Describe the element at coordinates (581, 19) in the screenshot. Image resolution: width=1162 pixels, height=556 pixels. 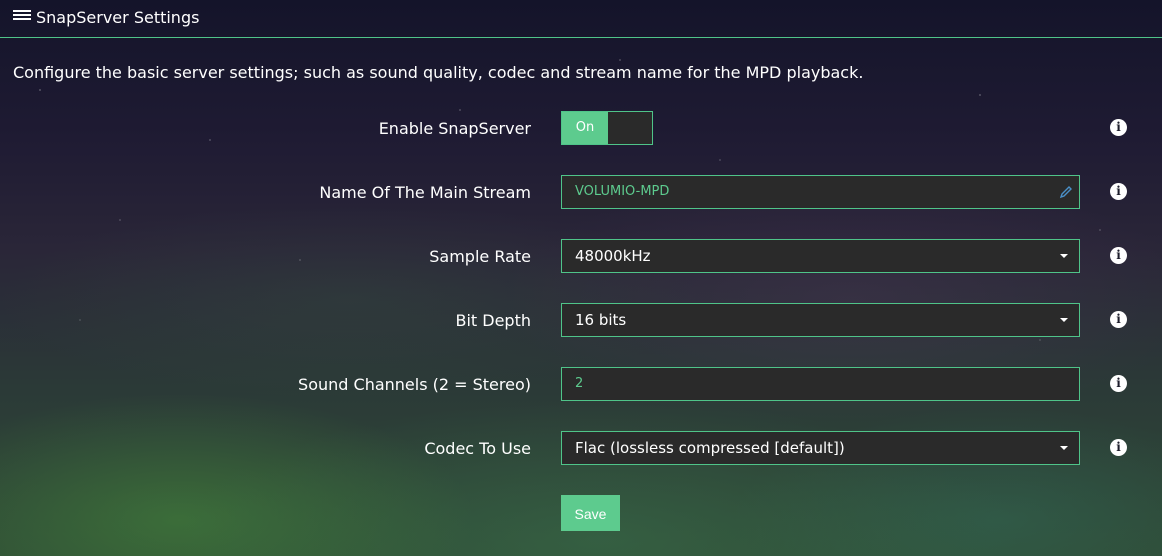
I see `section-header: SnapServer Settings` at that location.